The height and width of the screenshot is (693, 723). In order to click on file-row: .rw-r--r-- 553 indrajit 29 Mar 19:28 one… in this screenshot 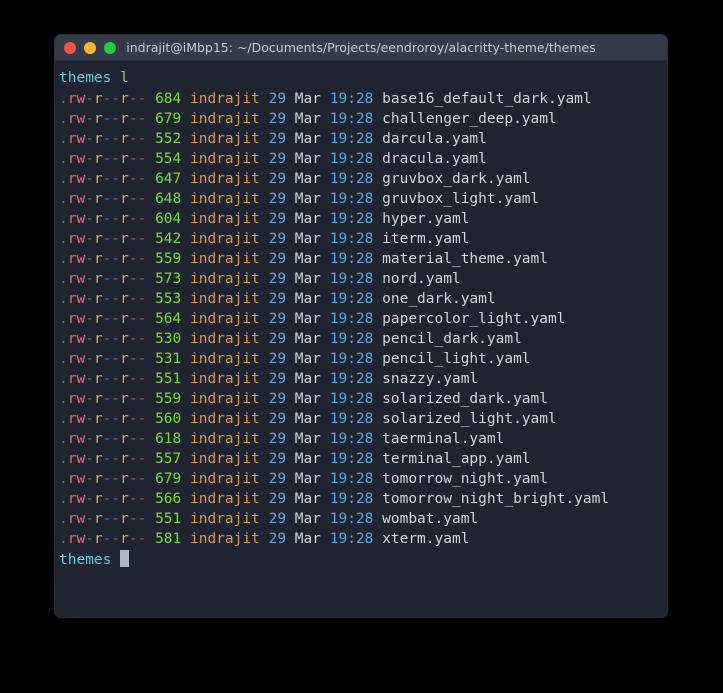, I will do `click(363, 299)`.